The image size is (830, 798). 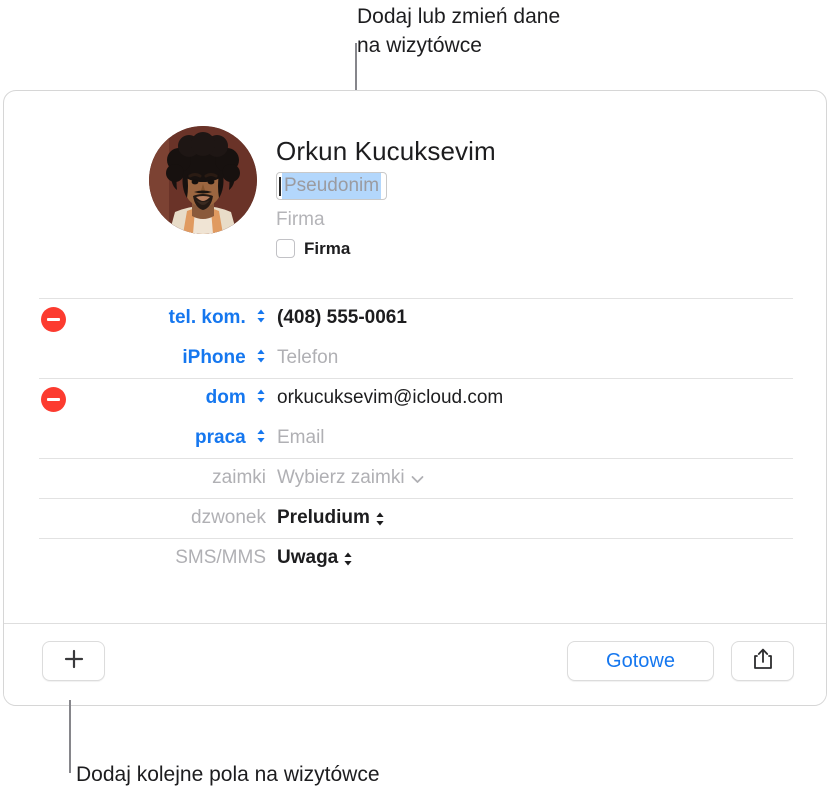 I want to click on field-row-ringtone: dzwonek Preludium, so click(x=415, y=518).